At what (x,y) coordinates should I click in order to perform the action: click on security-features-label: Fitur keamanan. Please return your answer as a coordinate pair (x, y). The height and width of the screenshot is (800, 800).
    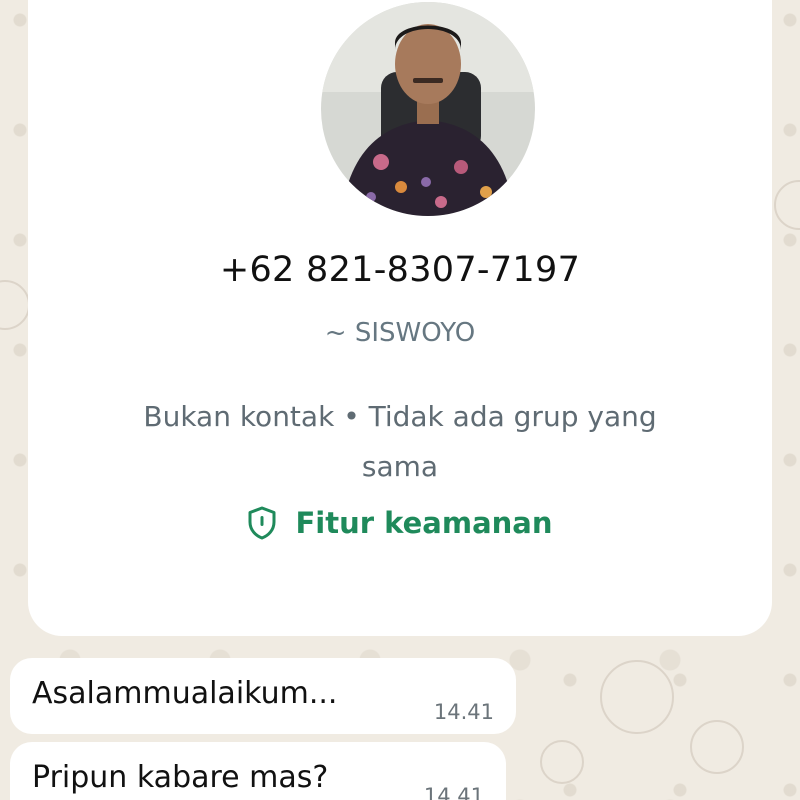
    Looking at the image, I should click on (424, 523).